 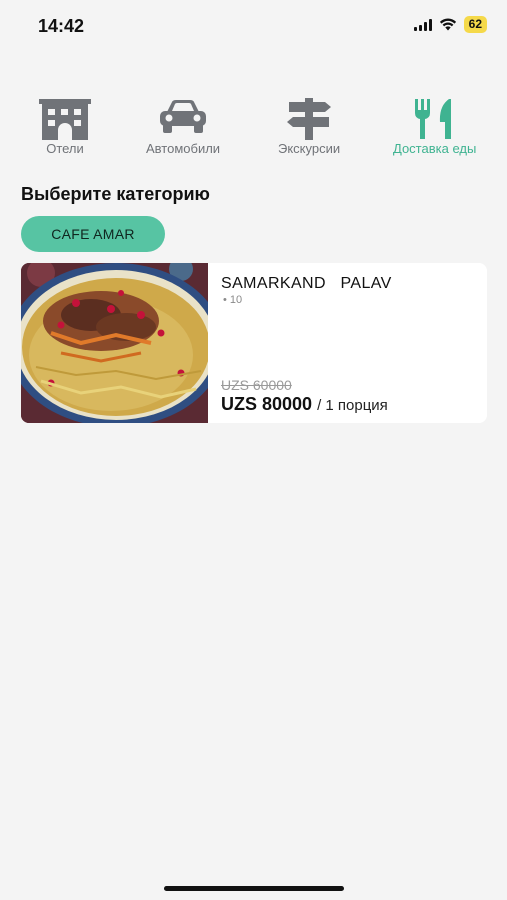 I want to click on fork-knife-icon, so click(x=435, y=118).